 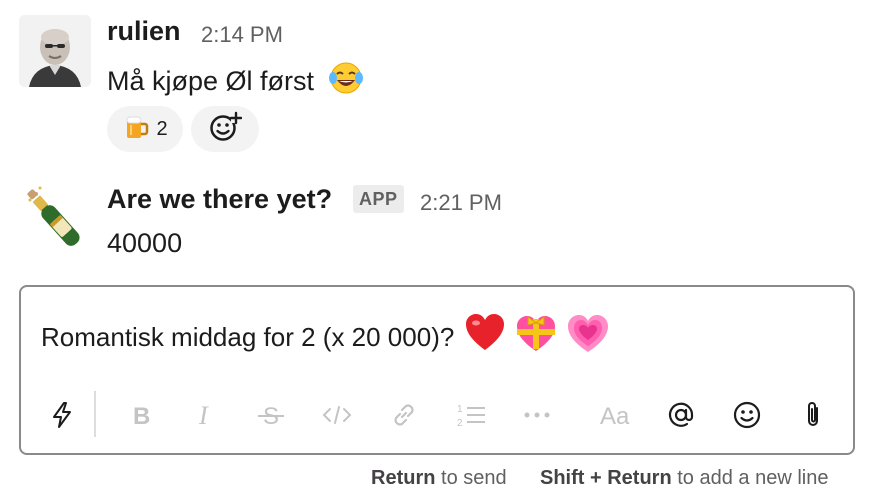 I want to click on add-reaction-icon, so click(x=225, y=129).